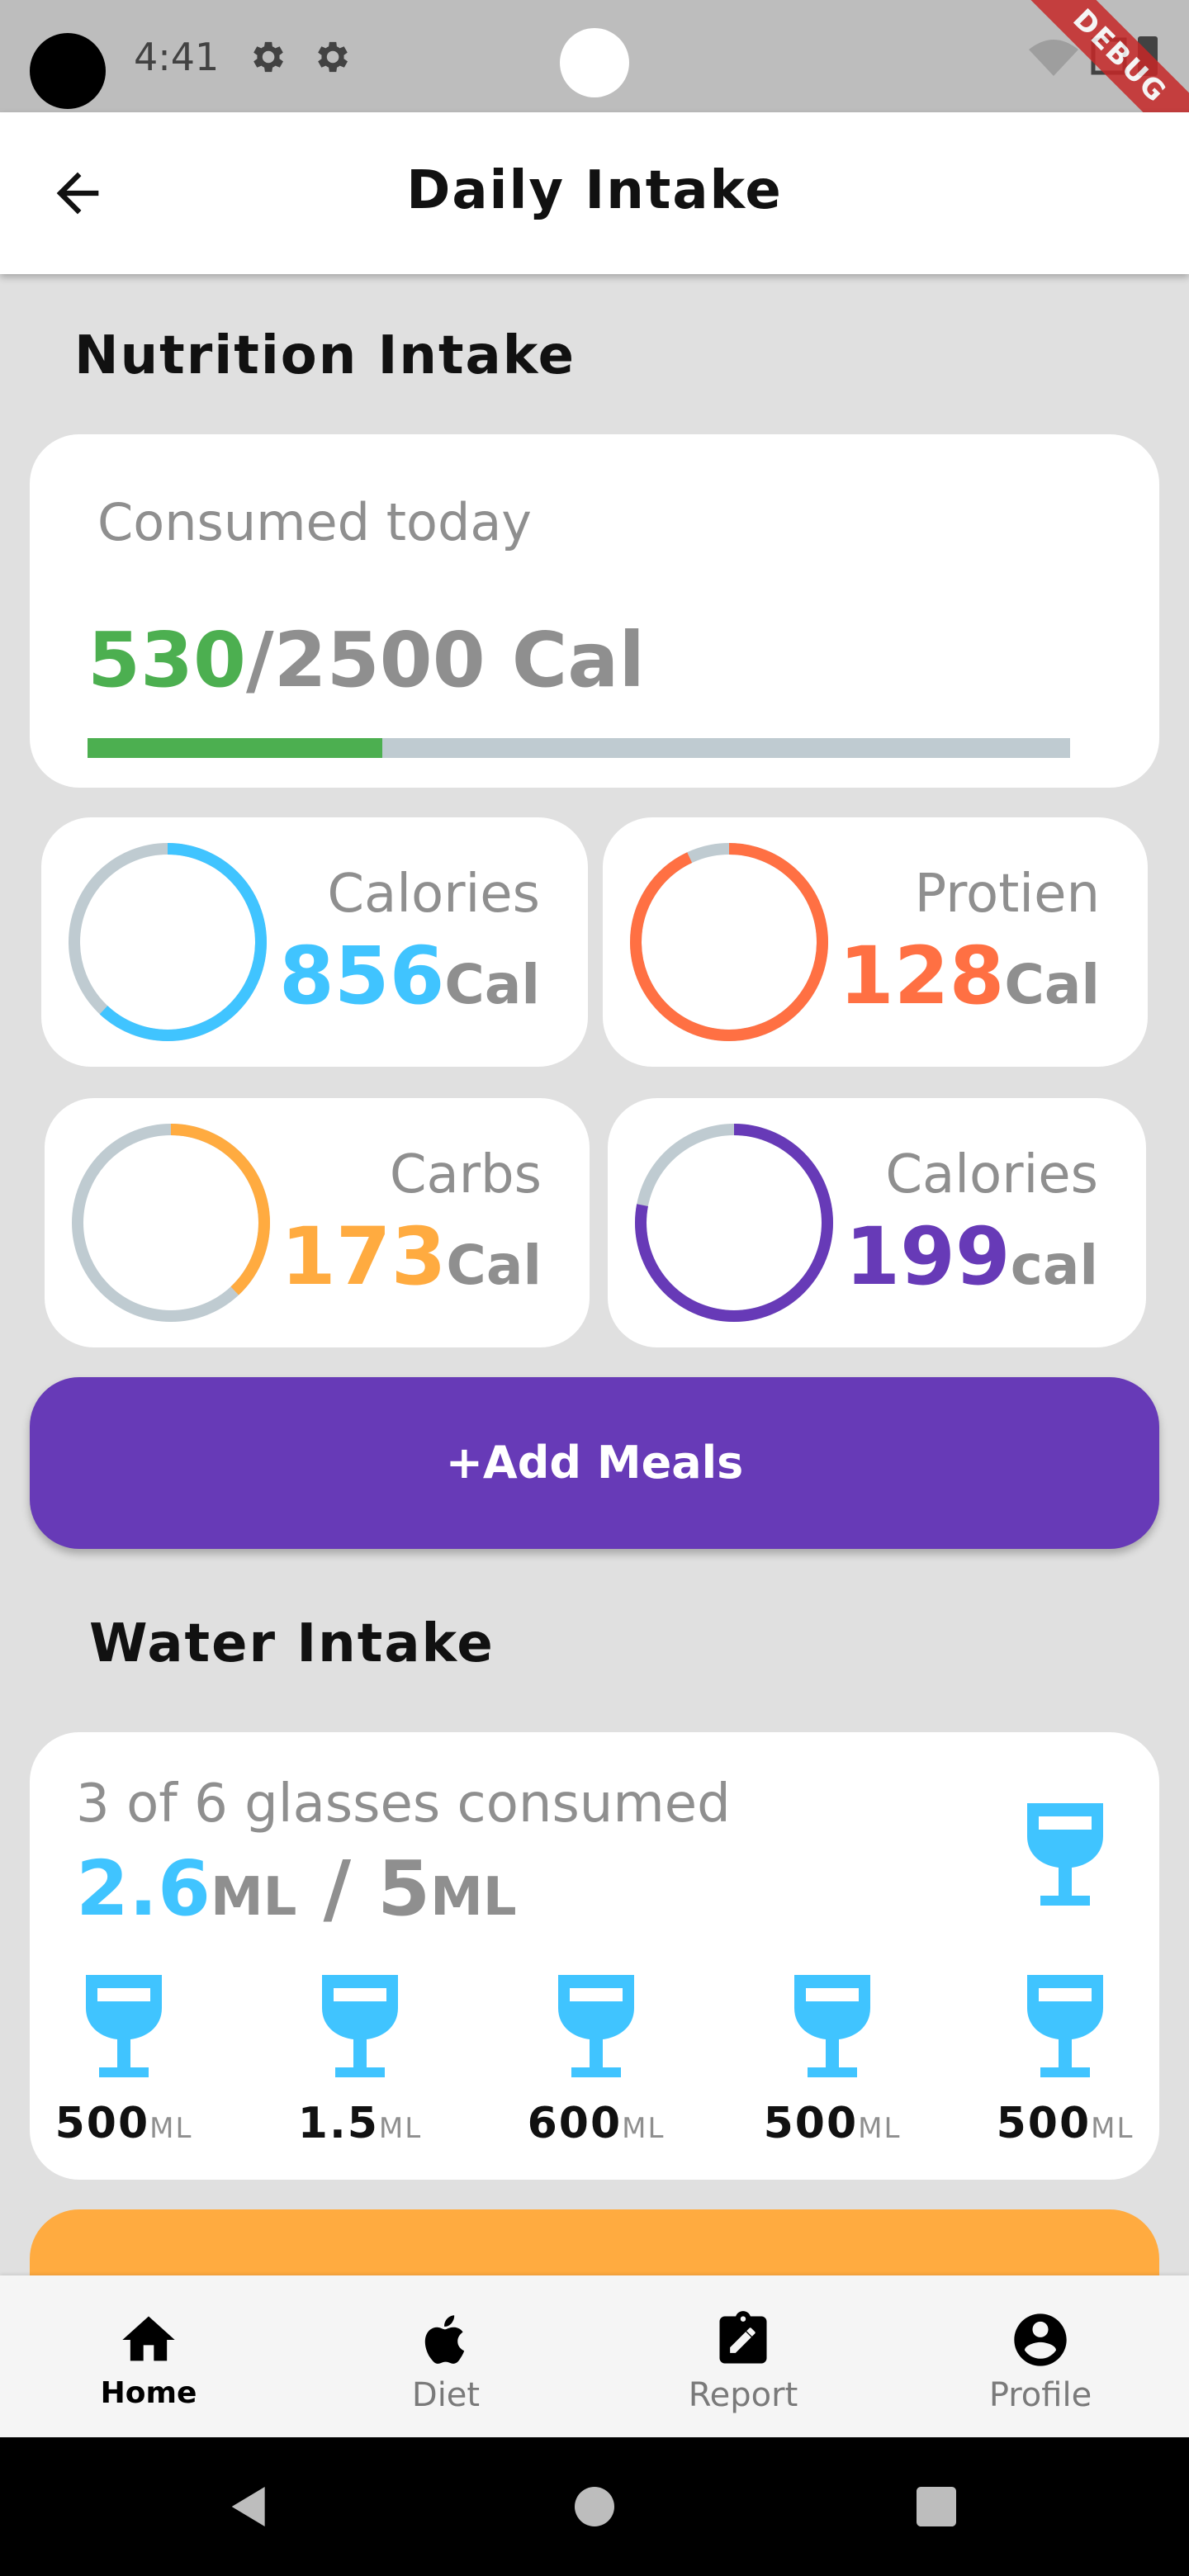 The height and width of the screenshot is (2576, 1189). Describe the element at coordinates (465, 1174) in the screenshot. I see `stat-label: Carbs` at that location.